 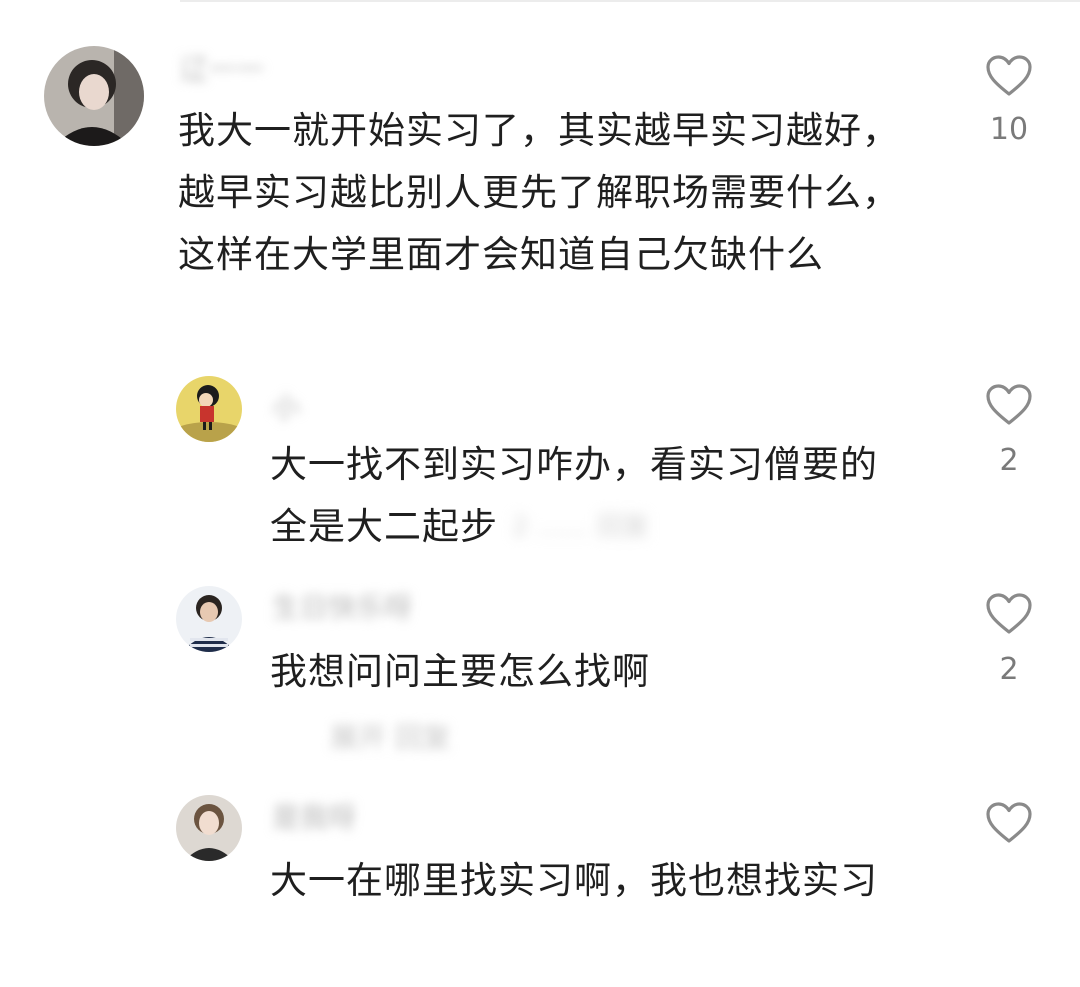 What do you see at coordinates (1009, 129) in the screenshot?
I see `like-count: 10` at bounding box center [1009, 129].